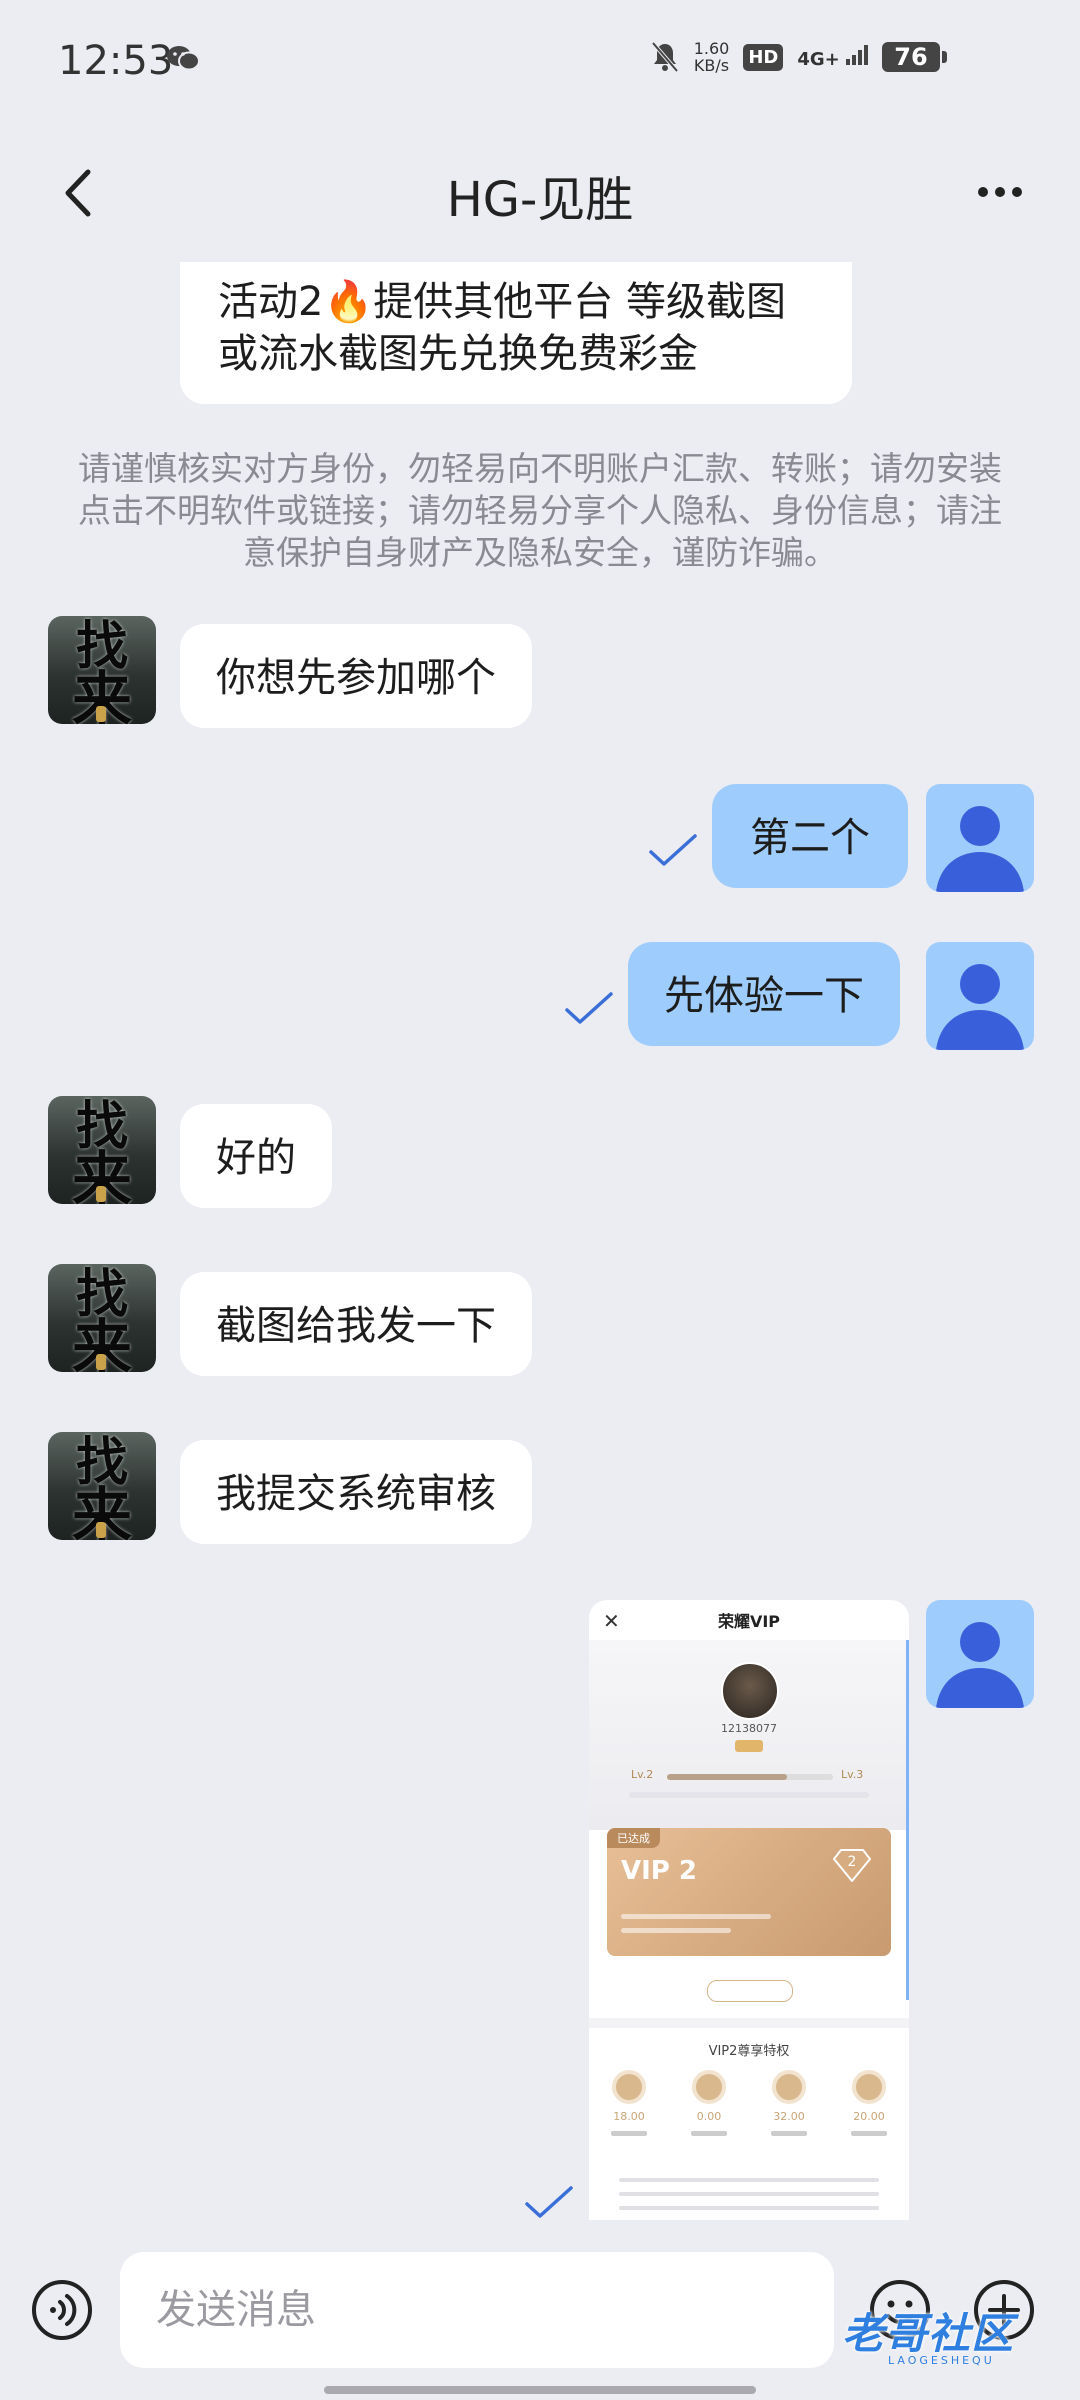  Describe the element at coordinates (711, 65) in the screenshot. I see `net-speed-unit: KB/s` at that location.